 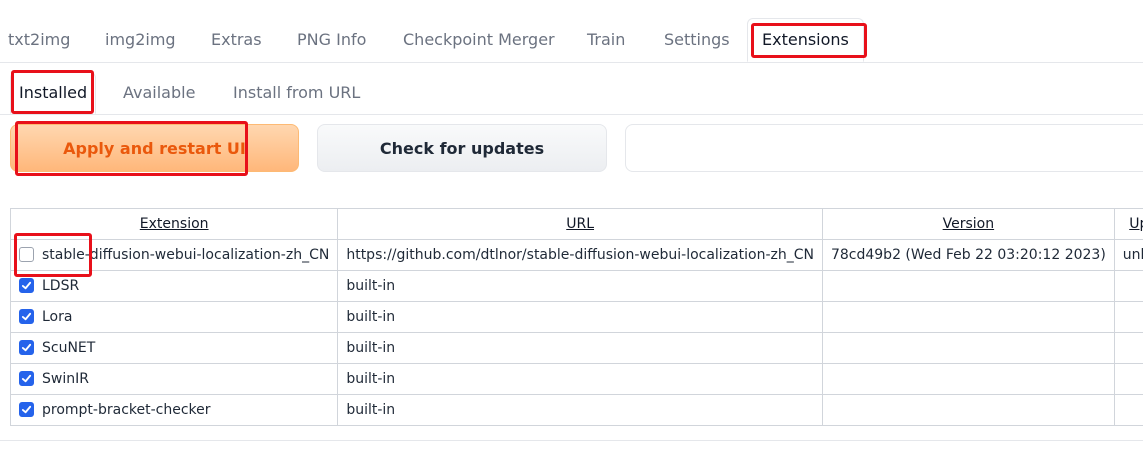 I want to click on extension-version: 78cd49b2 (Wed Feb 22 03:20:12 2023), so click(x=968, y=255).